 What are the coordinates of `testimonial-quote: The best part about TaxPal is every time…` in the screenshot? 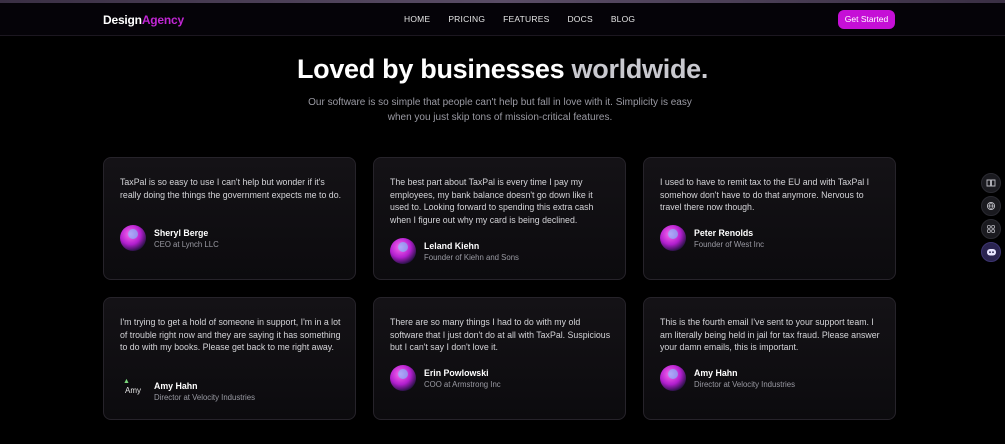 It's located at (492, 201).